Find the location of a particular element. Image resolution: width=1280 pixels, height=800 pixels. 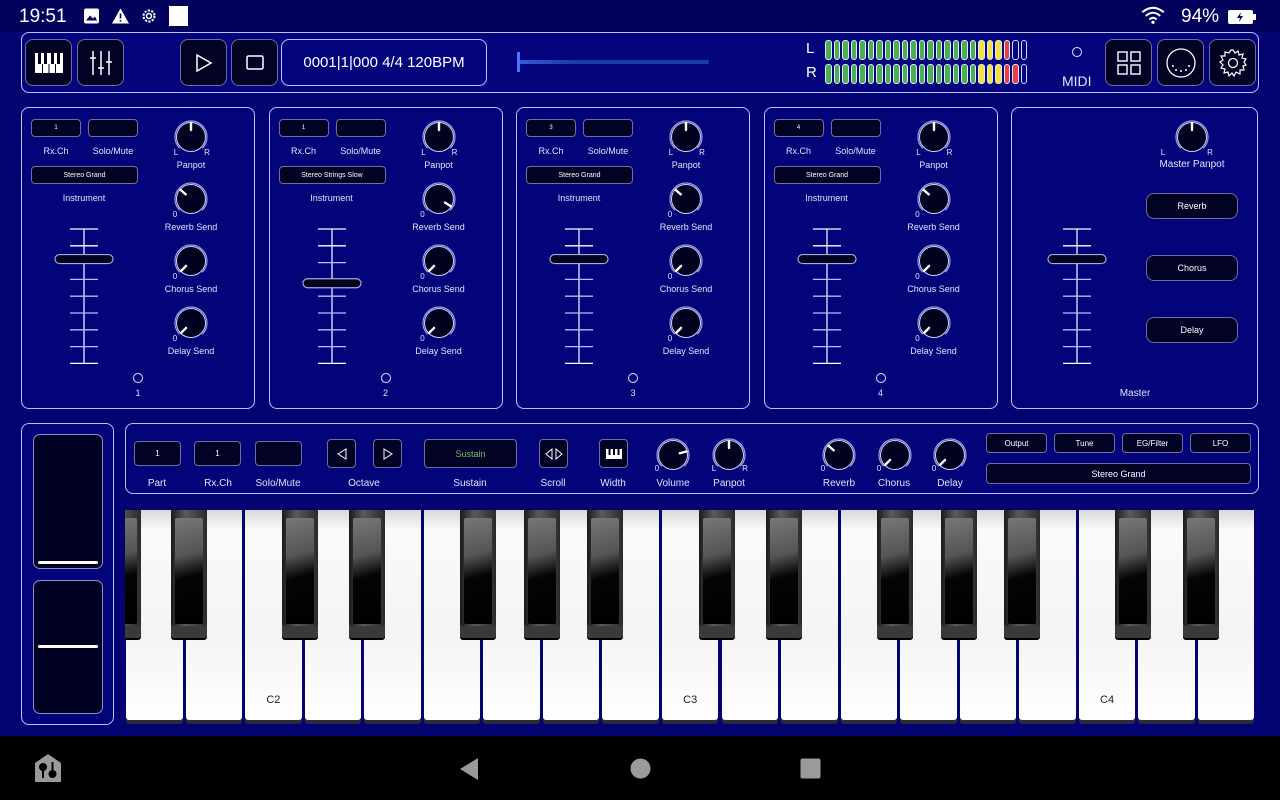

controller-instrument-select: Stereo Grand is located at coordinates (1118, 473).